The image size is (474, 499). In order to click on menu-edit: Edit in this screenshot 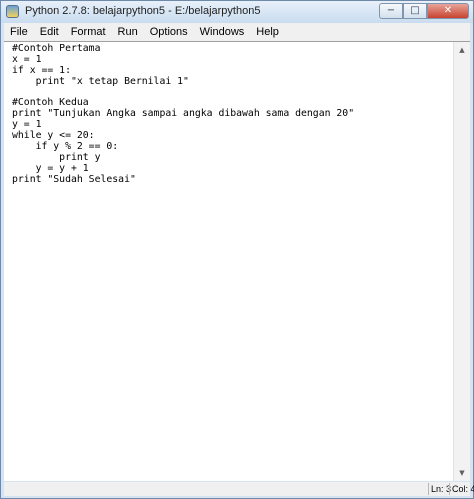, I will do `click(49, 32)`.